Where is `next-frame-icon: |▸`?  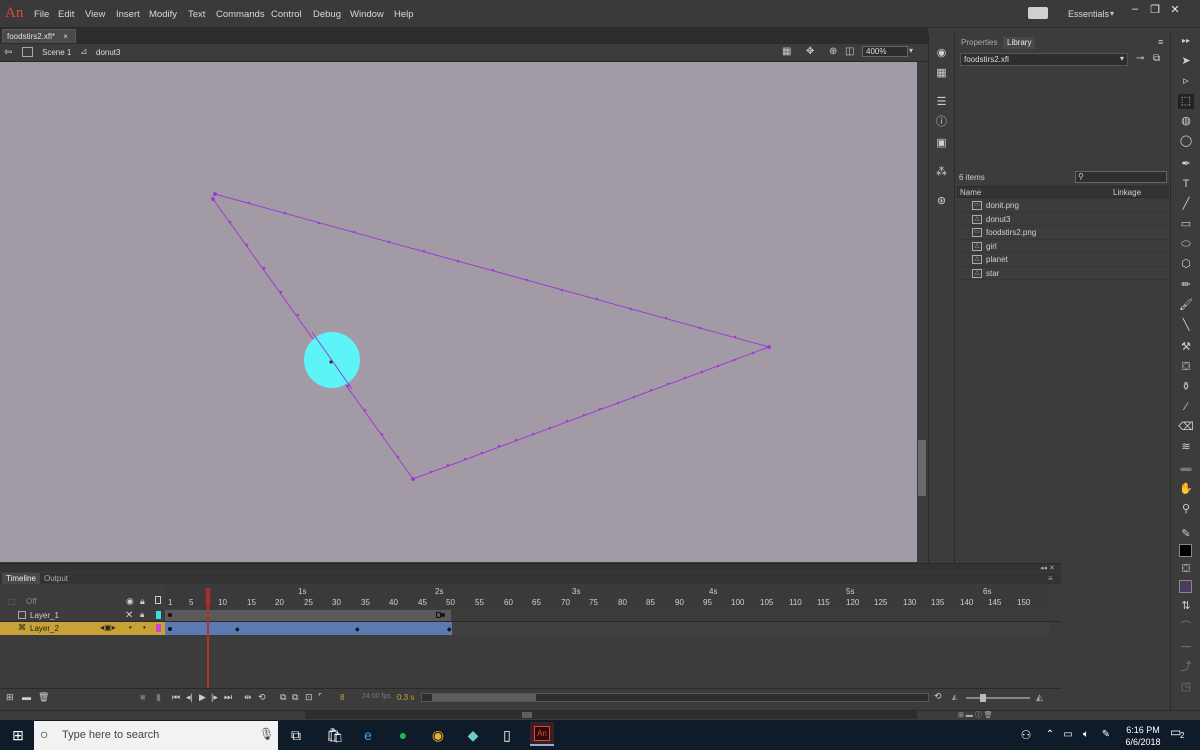
next-frame-icon: |▸ is located at coordinates (214, 697).